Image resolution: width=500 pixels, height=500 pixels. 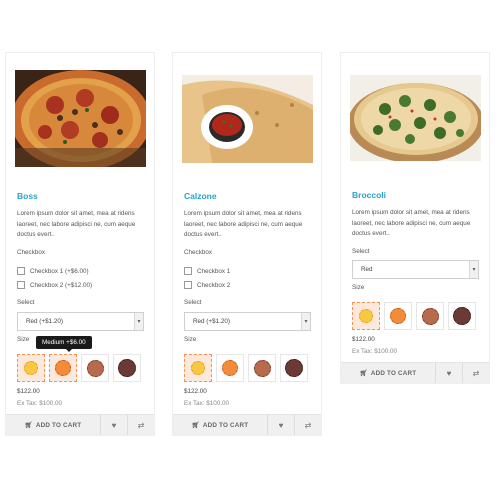 What do you see at coordinates (415, 118) in the screenshot?
I see `product-image-broccoli` at bounding box center [415, 118].